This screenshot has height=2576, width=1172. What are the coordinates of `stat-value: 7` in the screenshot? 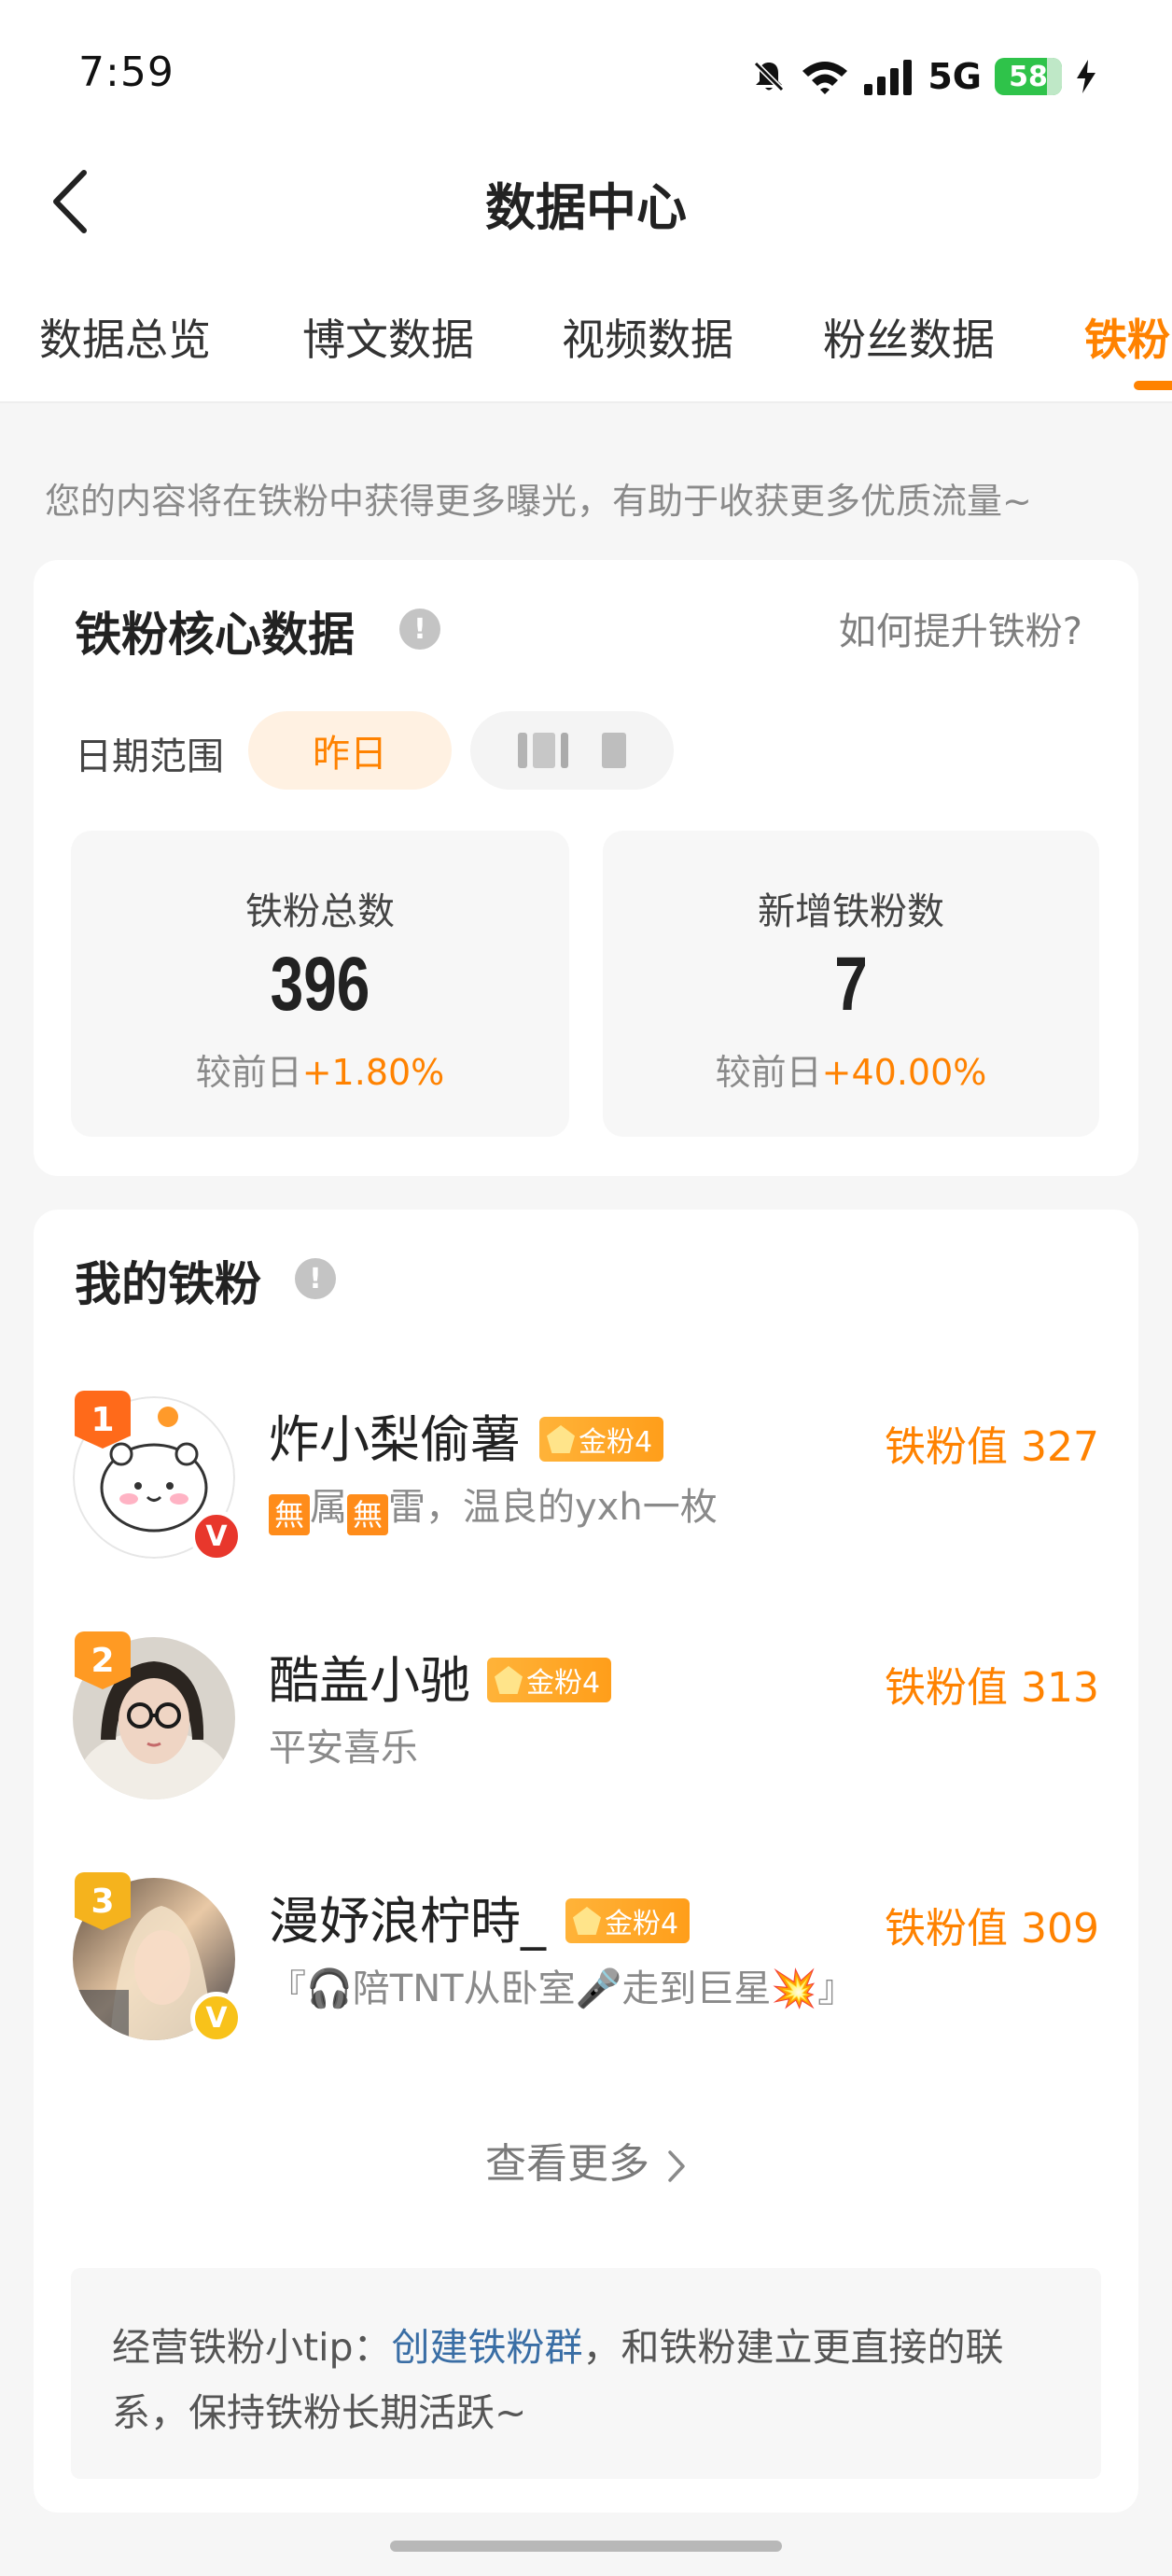 It's located at (851, 984).